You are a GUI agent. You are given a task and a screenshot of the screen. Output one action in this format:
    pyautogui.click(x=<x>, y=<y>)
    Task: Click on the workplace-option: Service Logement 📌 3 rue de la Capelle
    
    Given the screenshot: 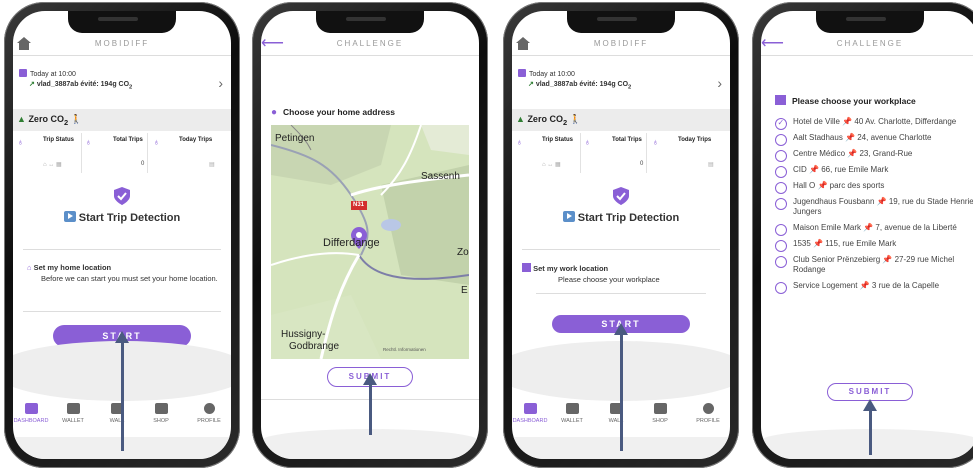 What is the action you would take?
    pyautogui.click(x=874, y=287)
    